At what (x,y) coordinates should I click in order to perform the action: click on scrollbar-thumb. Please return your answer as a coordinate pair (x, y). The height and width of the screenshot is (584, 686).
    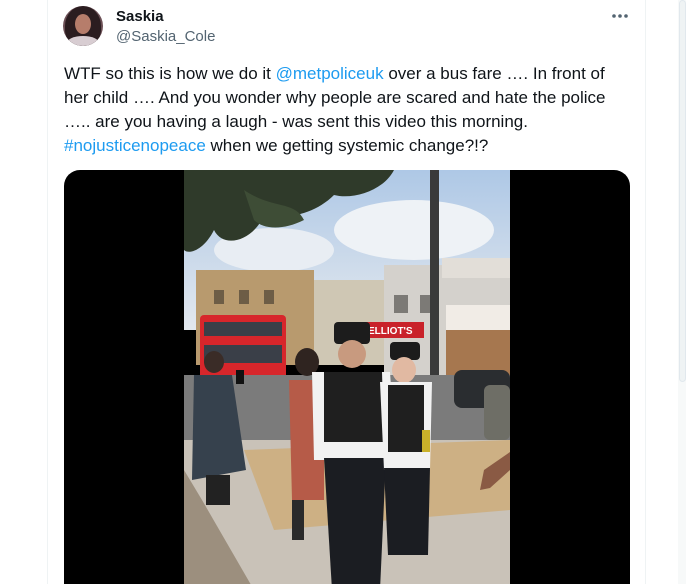
    Looking at the image, I should click on (682, 191).